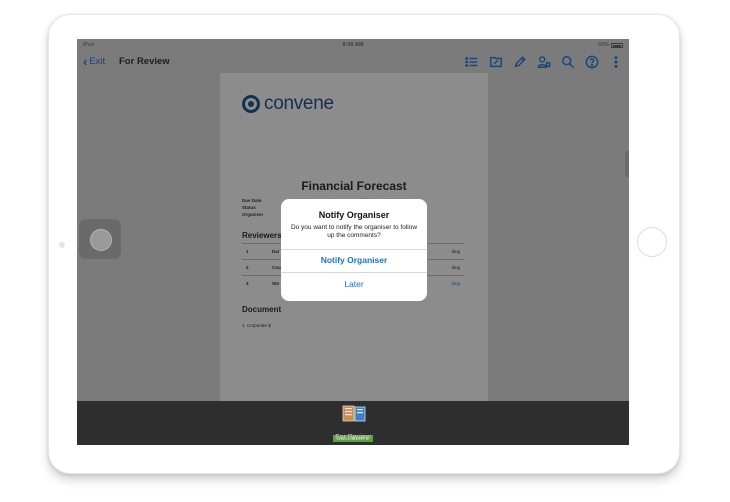  What do you see at coordinates (276, 283) in the screenshot?
I see `reviewer-name: Ste` at bounding box center [276, 283].